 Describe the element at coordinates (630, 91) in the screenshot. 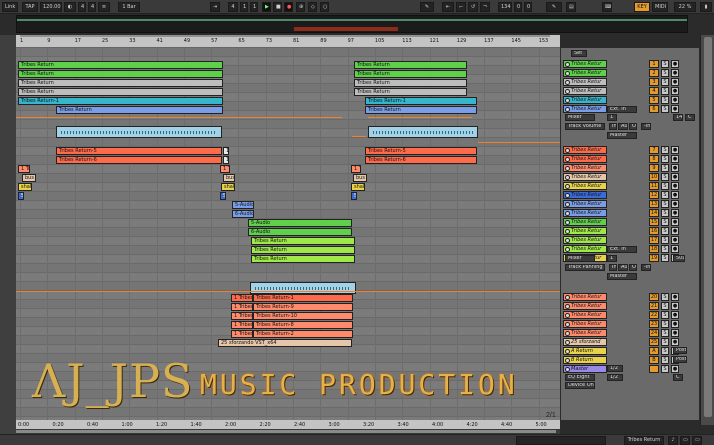

I see `track-header: Tribes Retur 4 S ●` at that location.